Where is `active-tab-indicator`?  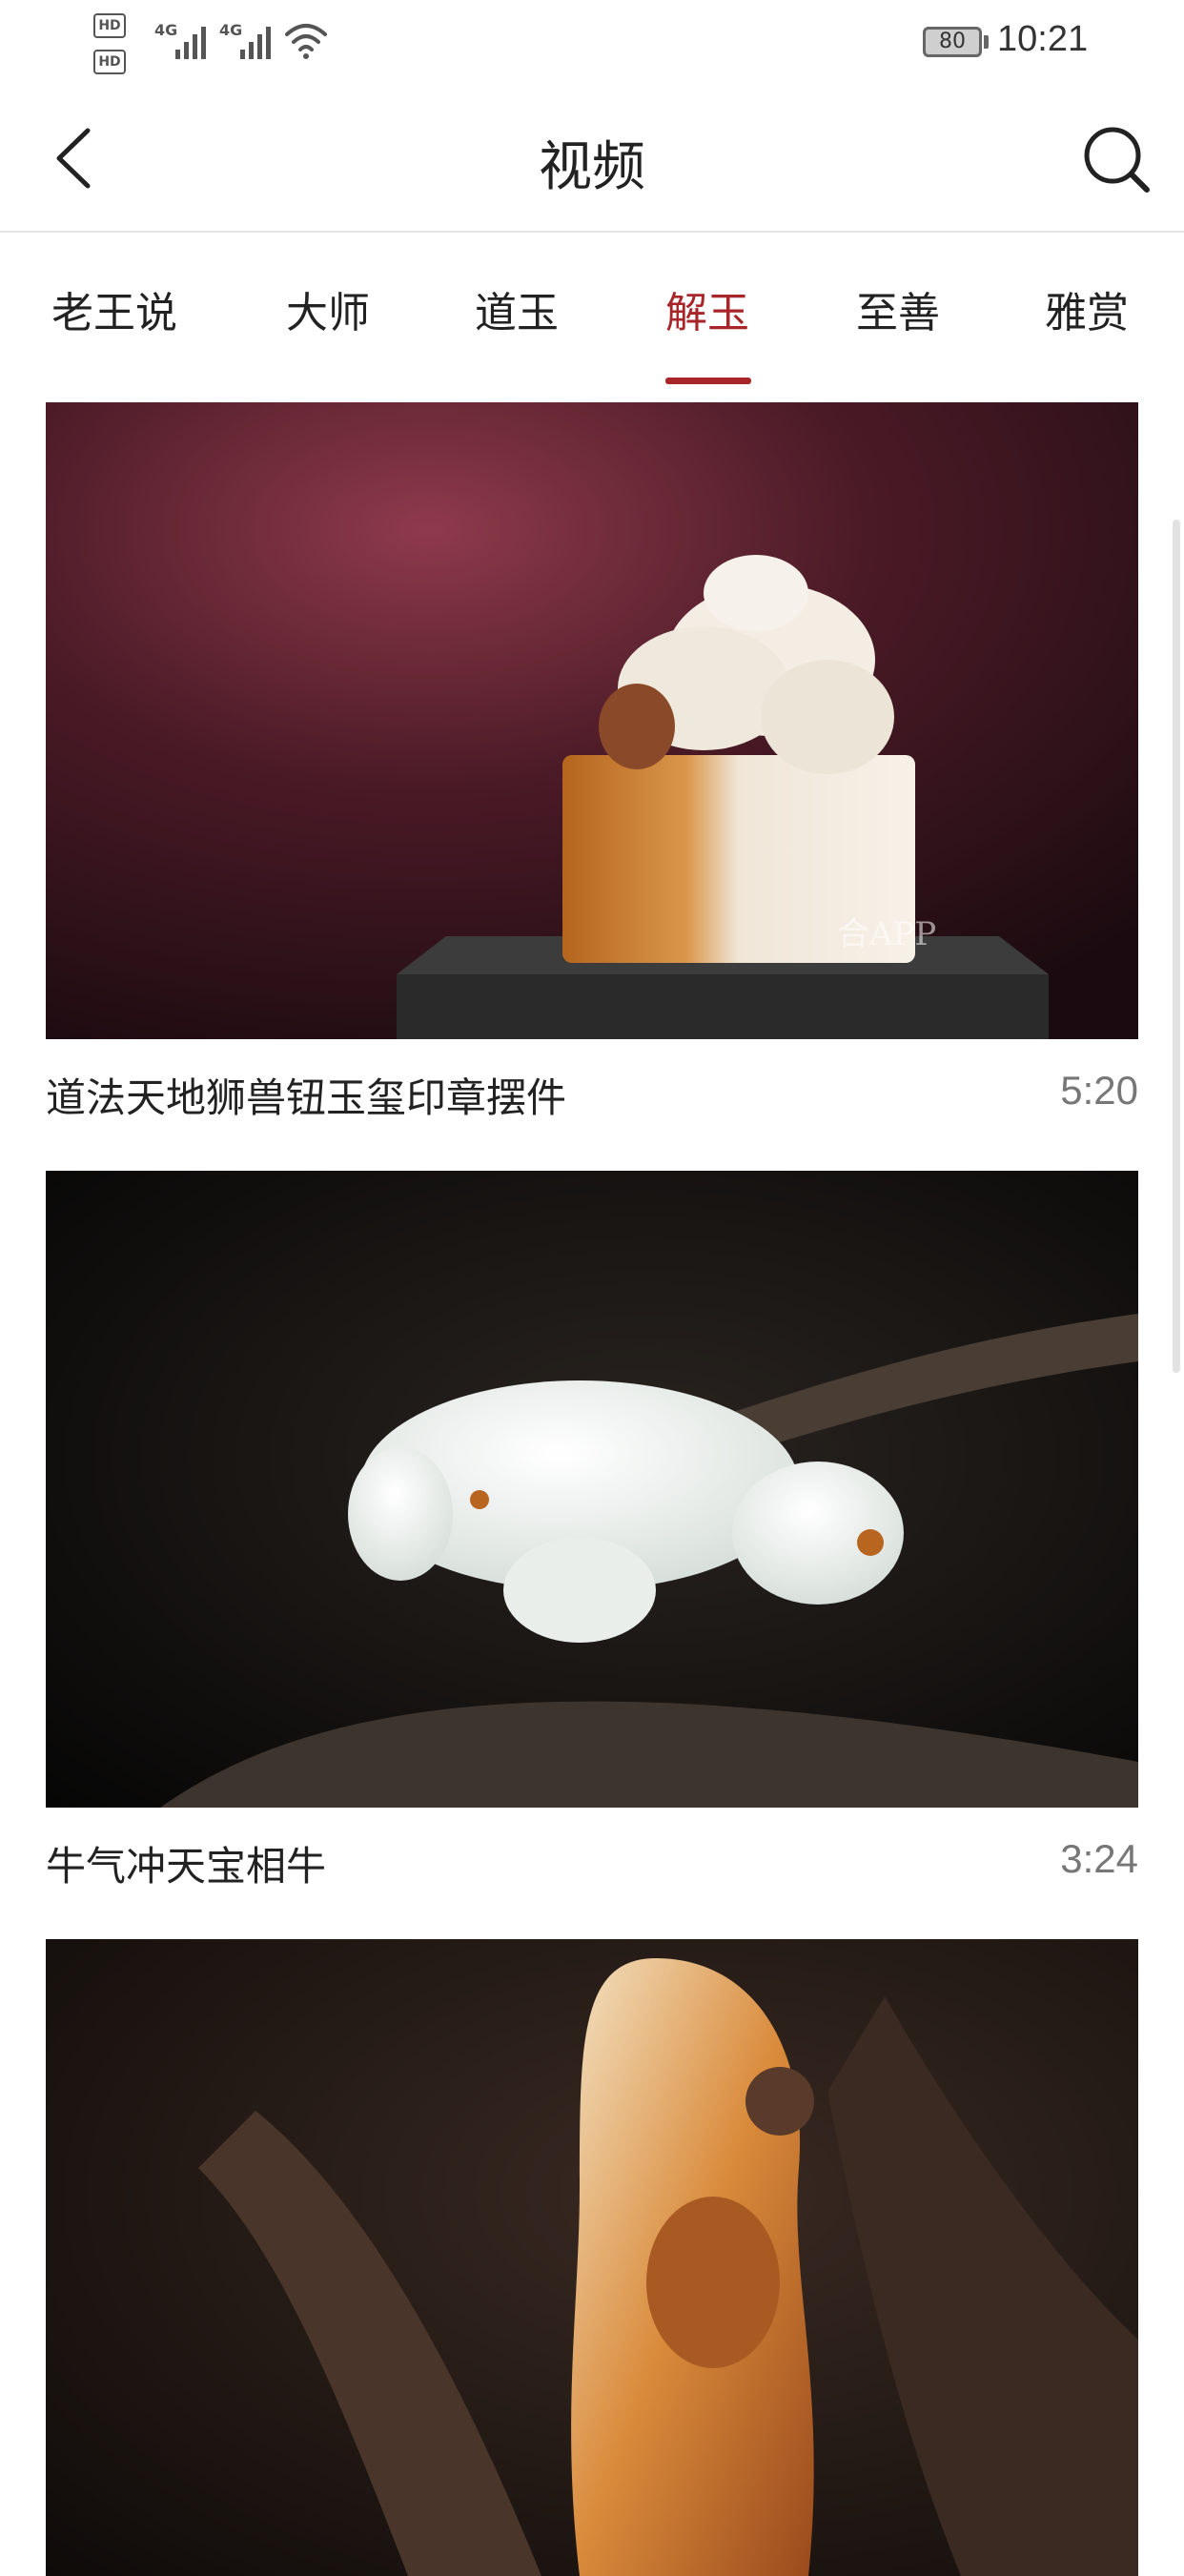 active-tab-indicator is located at coordinates (708, 381).